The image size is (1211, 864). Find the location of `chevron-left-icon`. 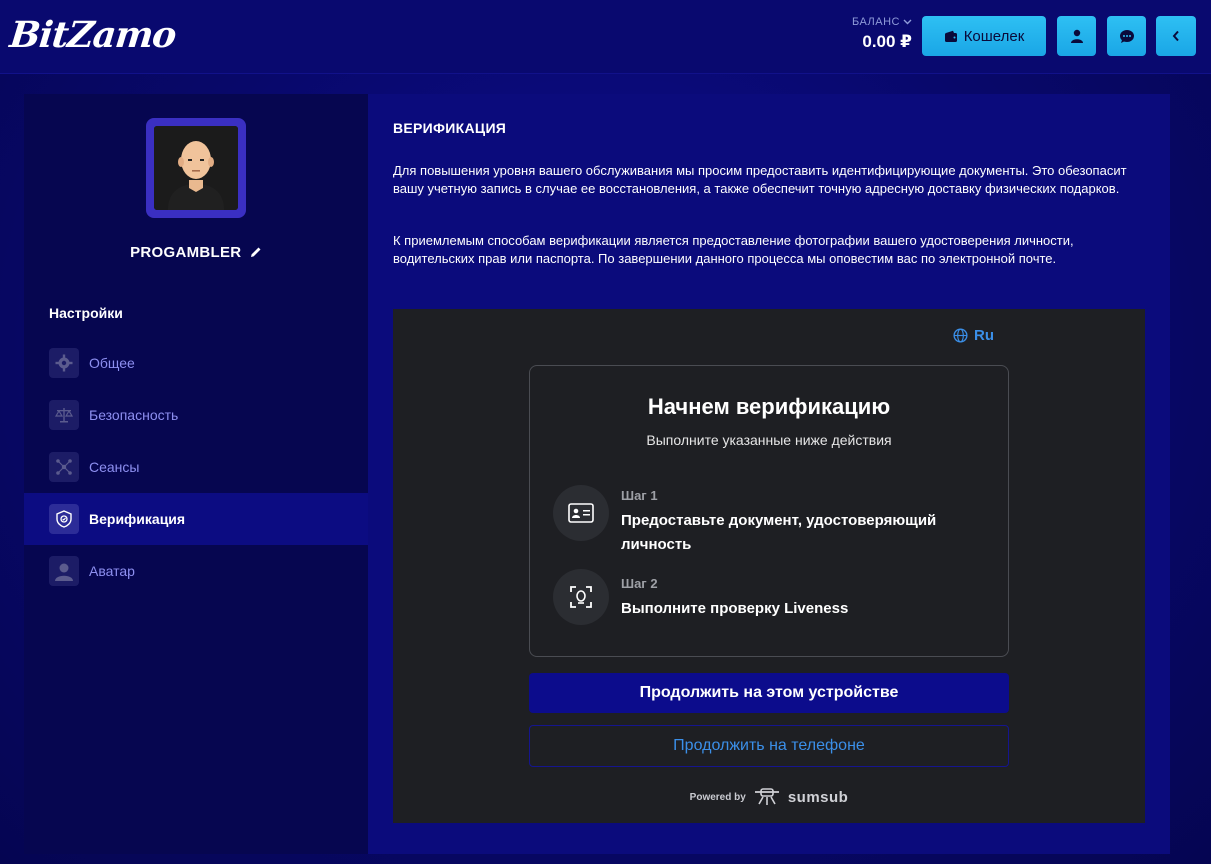

chevron-left-icon is located at coordinates (1175, 36).